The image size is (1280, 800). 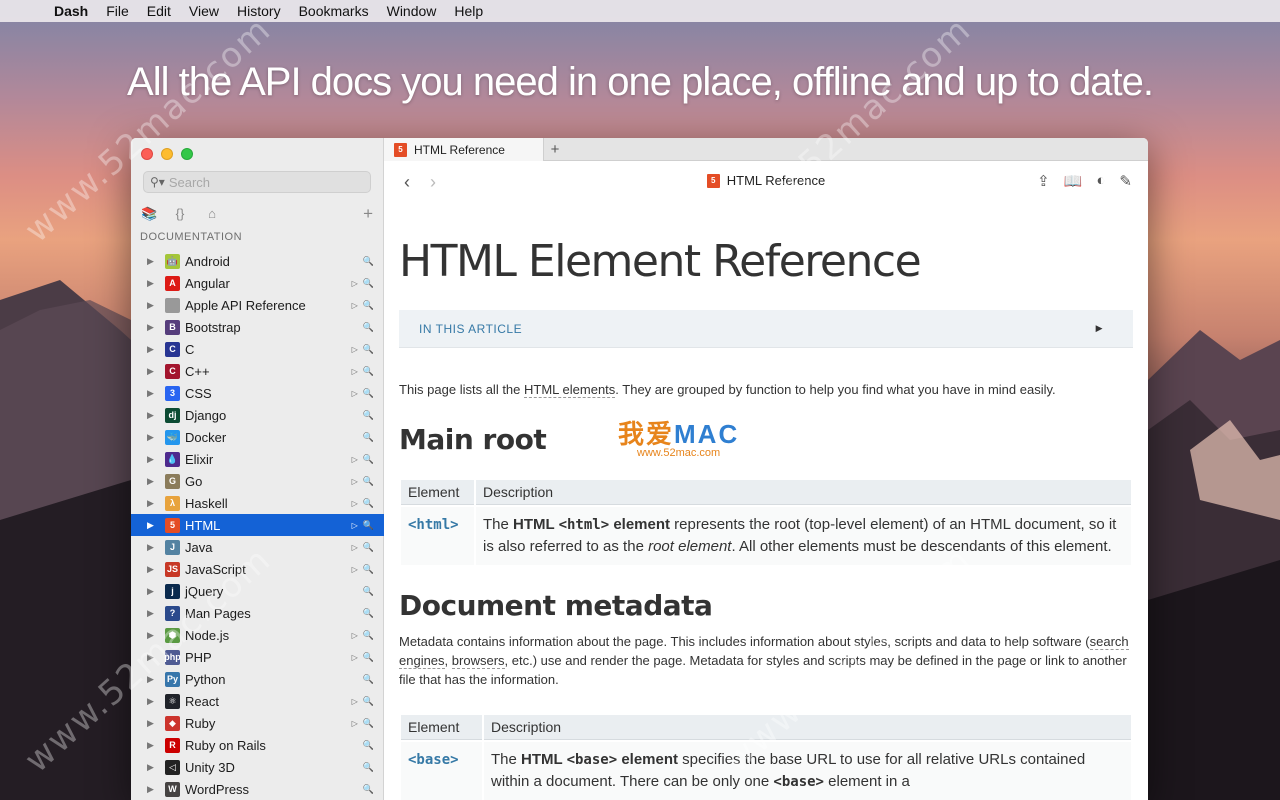 I want to click on bookmarks-icon: 📖, so click(x=1073, y=181).